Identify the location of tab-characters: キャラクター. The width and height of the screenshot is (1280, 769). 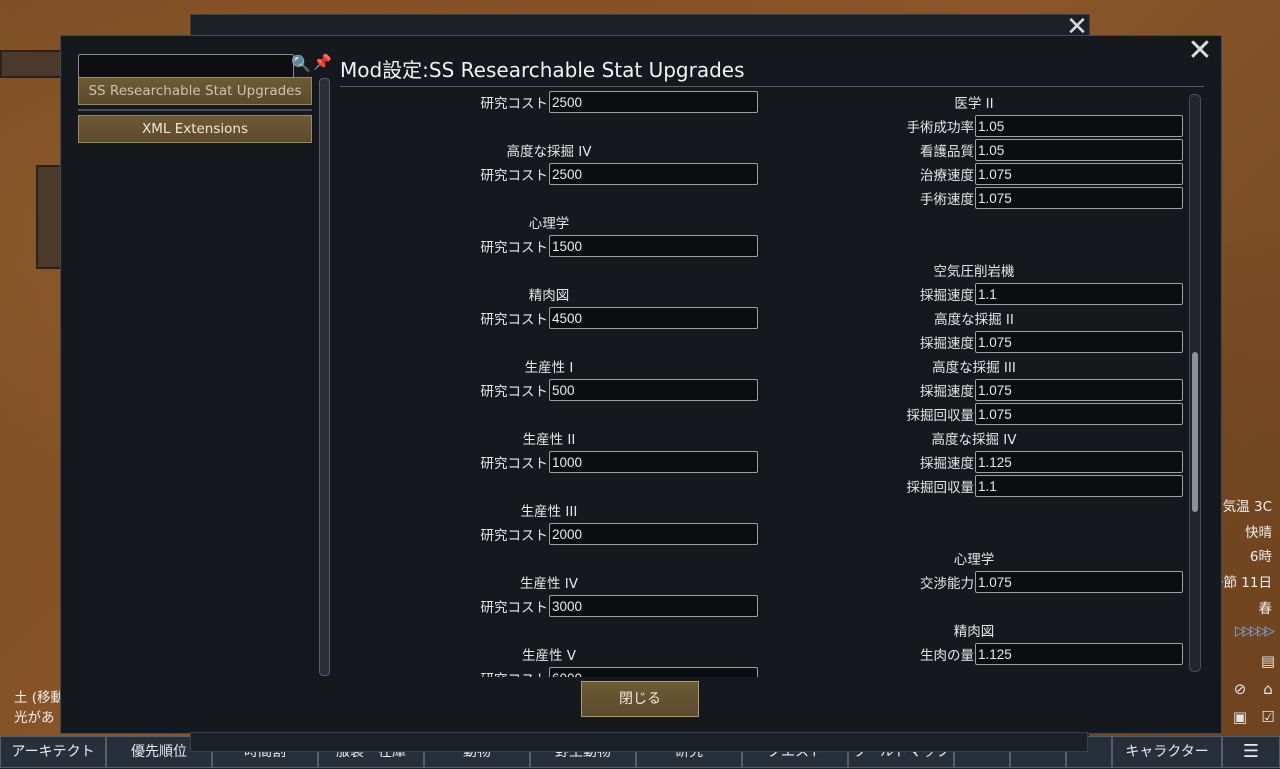
(1167, 752).